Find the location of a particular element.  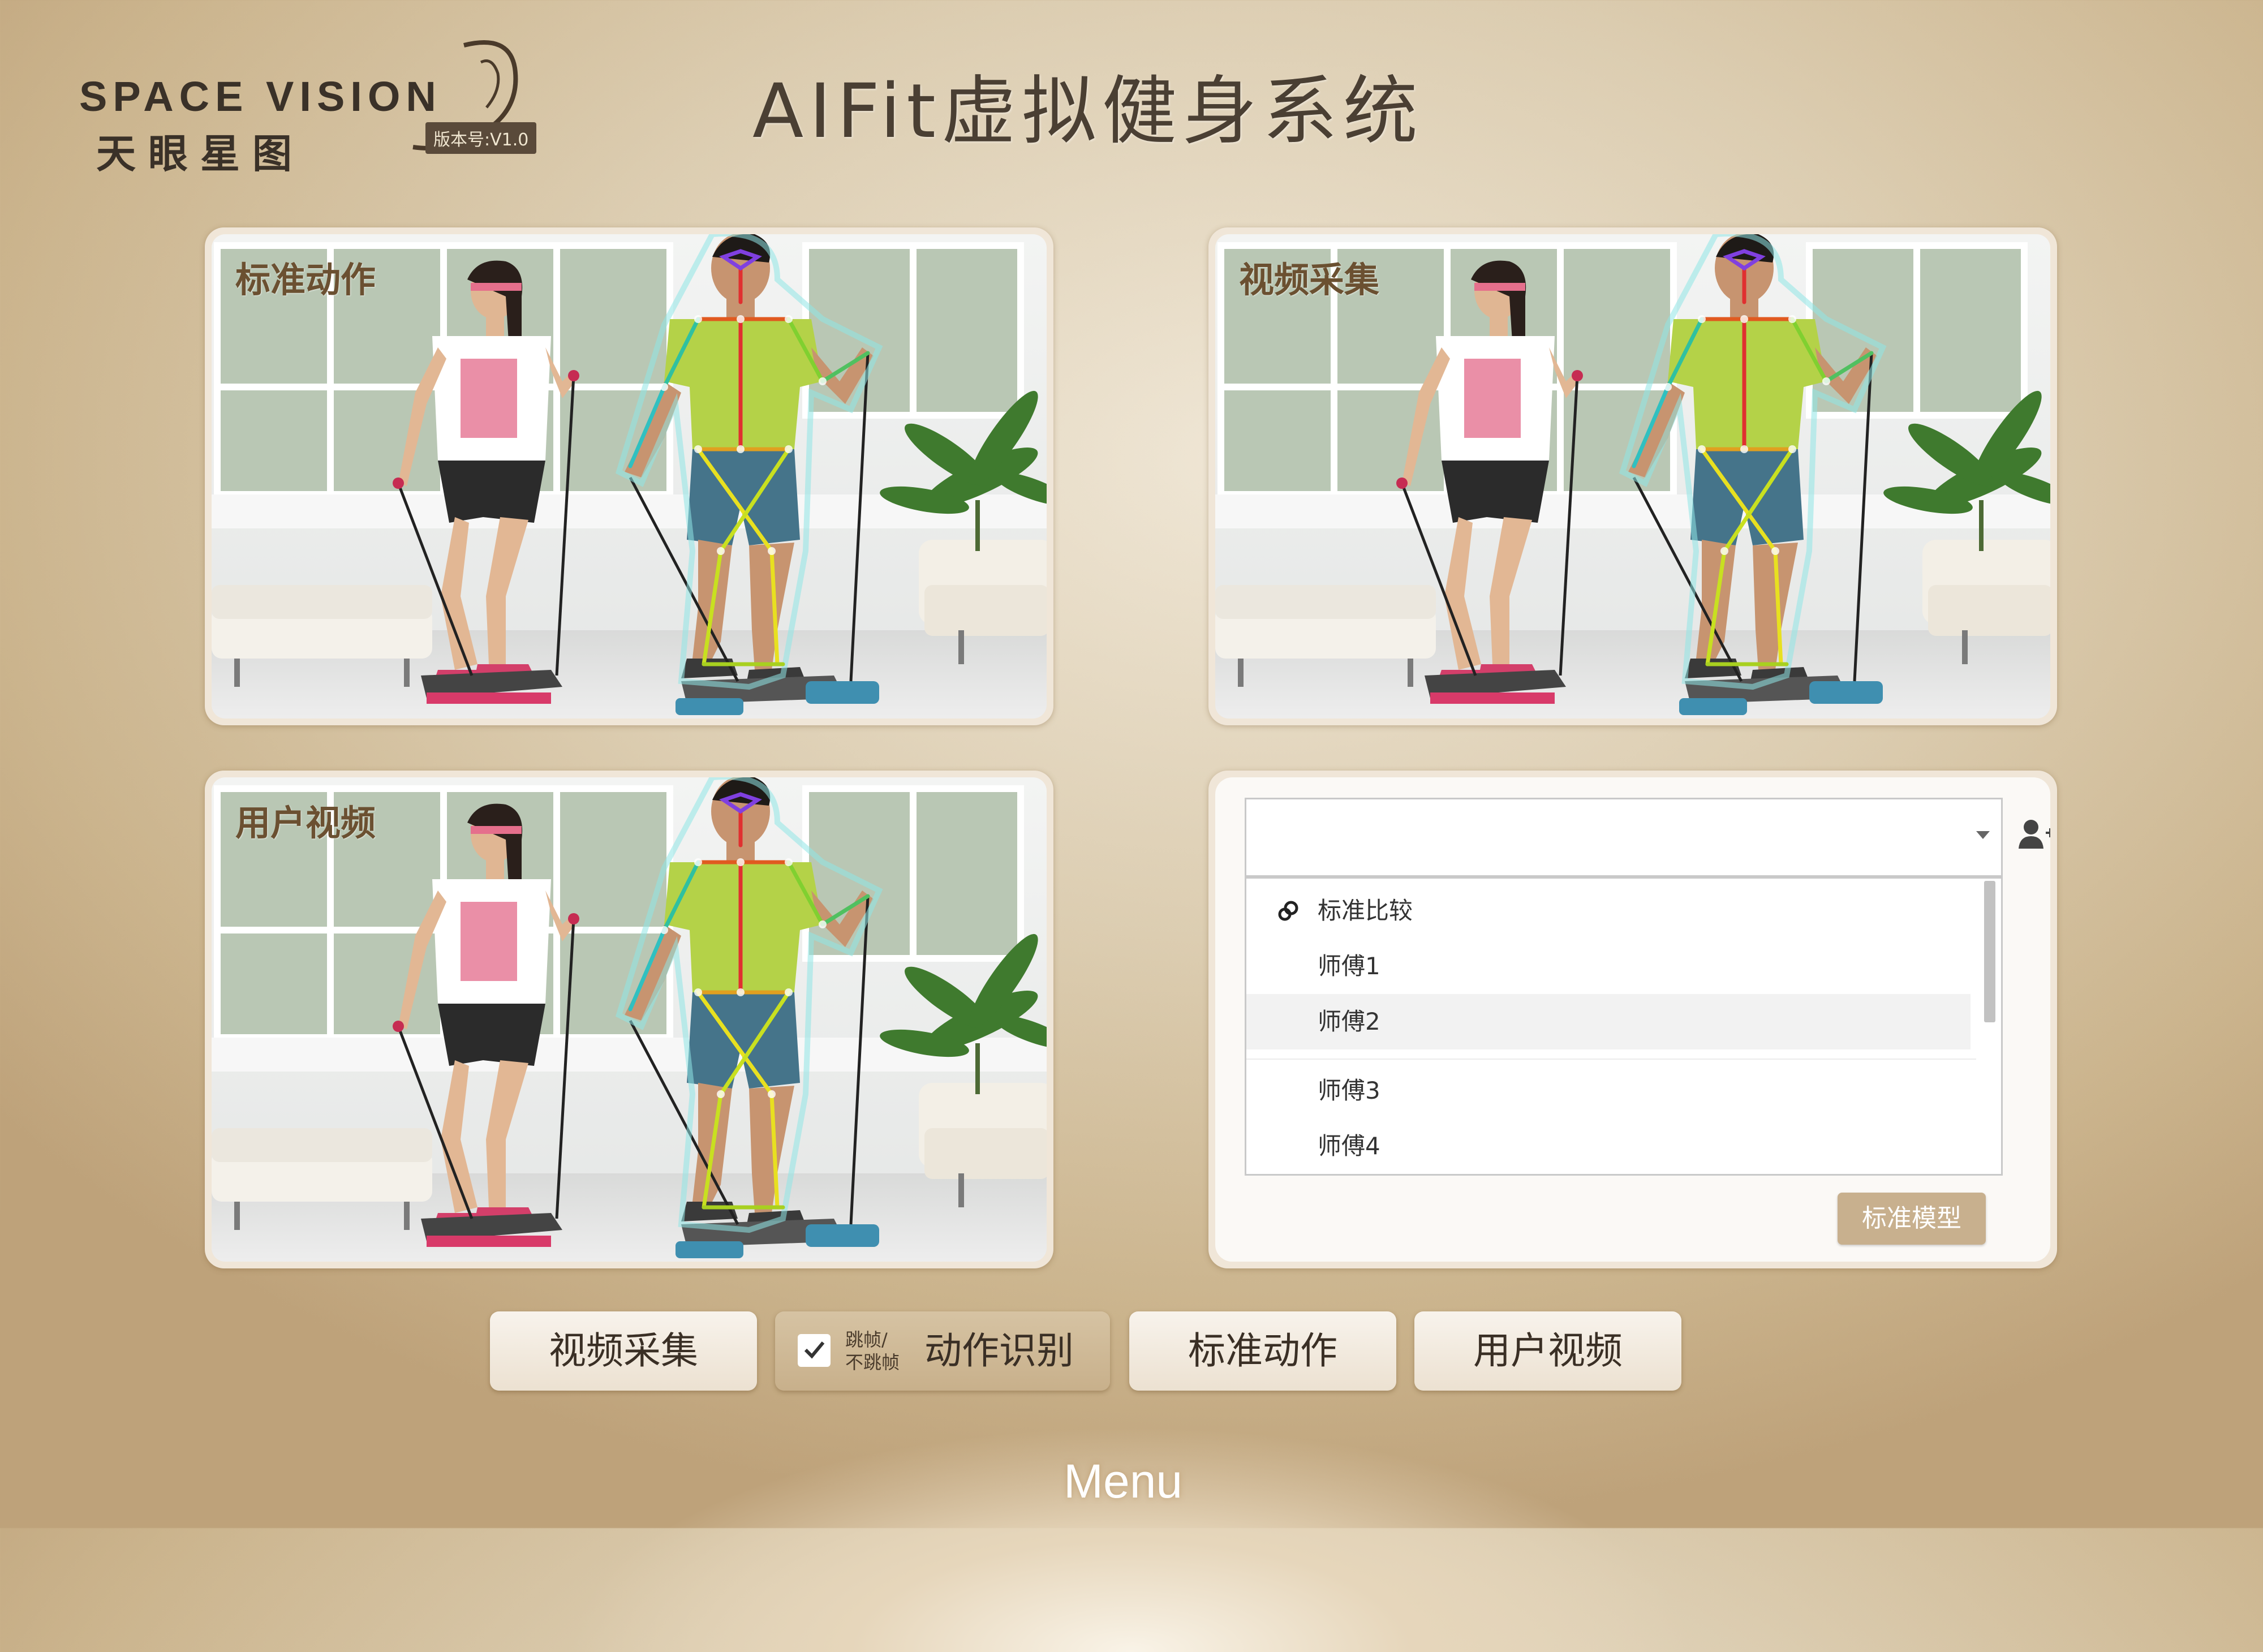

action-recognition-label: 动作识别 is located at coordinates (999, 1351).